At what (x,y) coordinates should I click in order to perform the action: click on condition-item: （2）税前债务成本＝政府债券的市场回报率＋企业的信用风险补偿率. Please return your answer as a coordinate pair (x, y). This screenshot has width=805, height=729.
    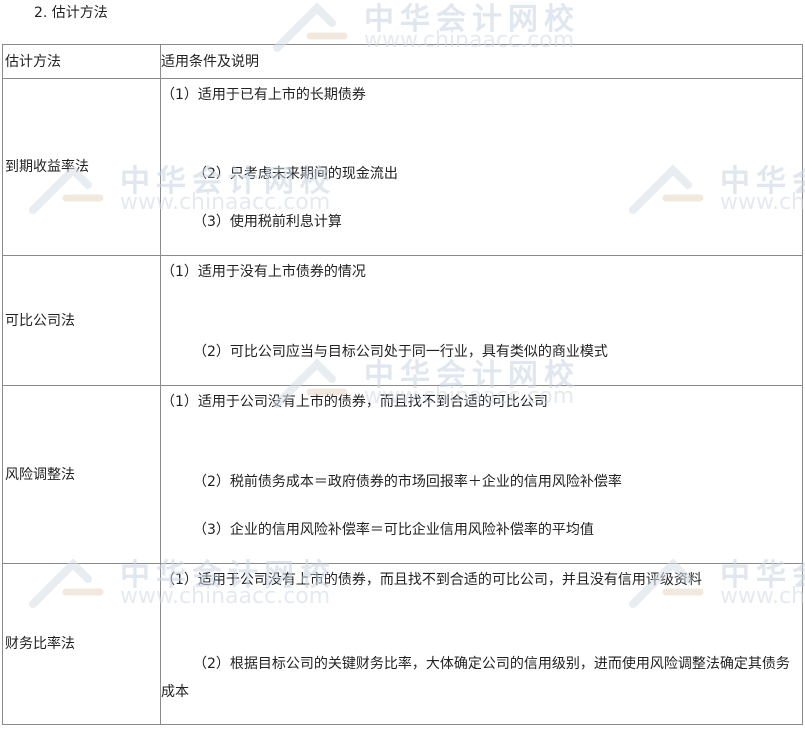
    Looking at the image, I should click on (407, 482).